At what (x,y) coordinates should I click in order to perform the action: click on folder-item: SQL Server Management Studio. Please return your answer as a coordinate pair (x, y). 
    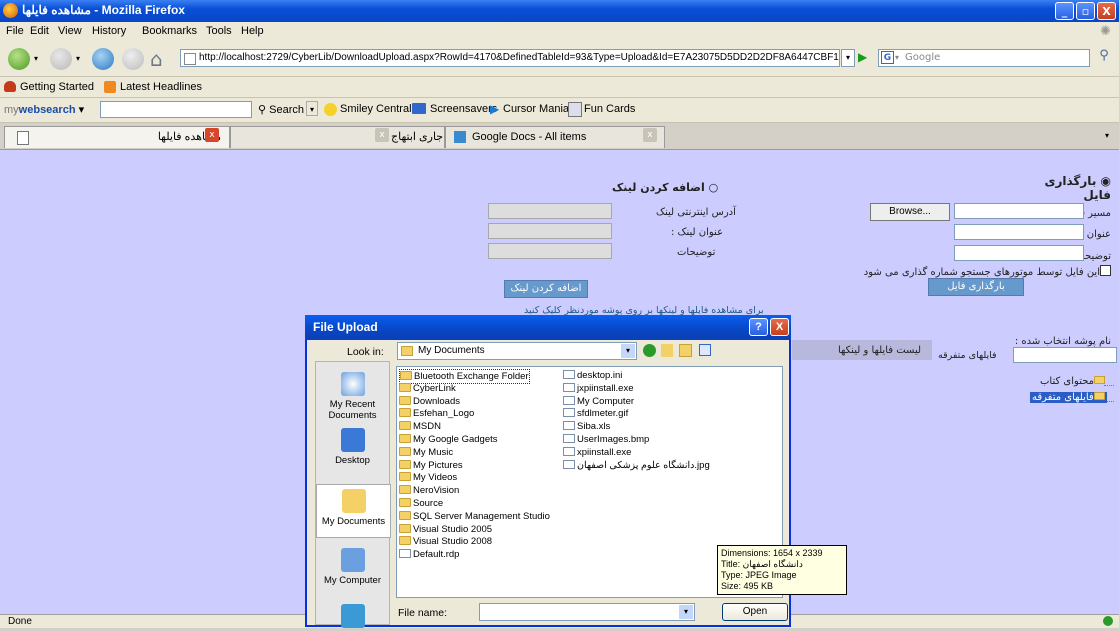
    Looking at the image, I should click on (474, 516).